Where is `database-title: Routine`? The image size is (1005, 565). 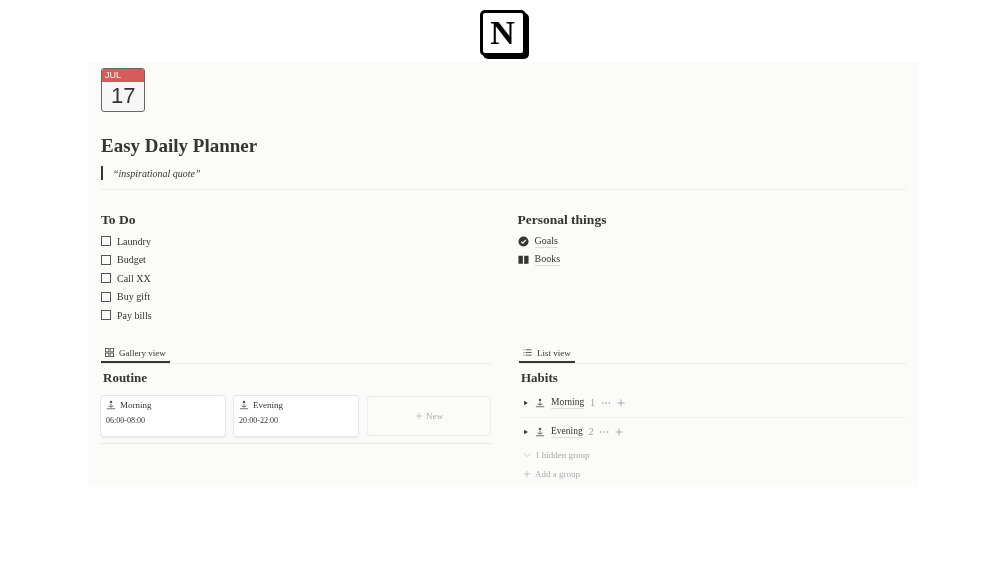 database-title: Routine is located at coordinates (126, 377).